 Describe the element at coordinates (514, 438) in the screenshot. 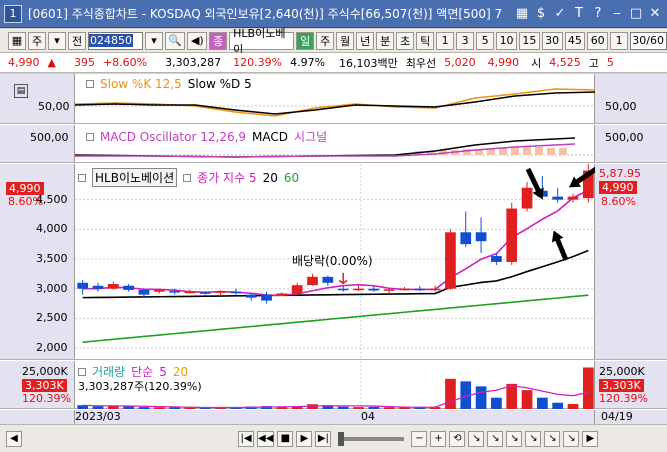

I see `tool3-icon: ↘` at that location.